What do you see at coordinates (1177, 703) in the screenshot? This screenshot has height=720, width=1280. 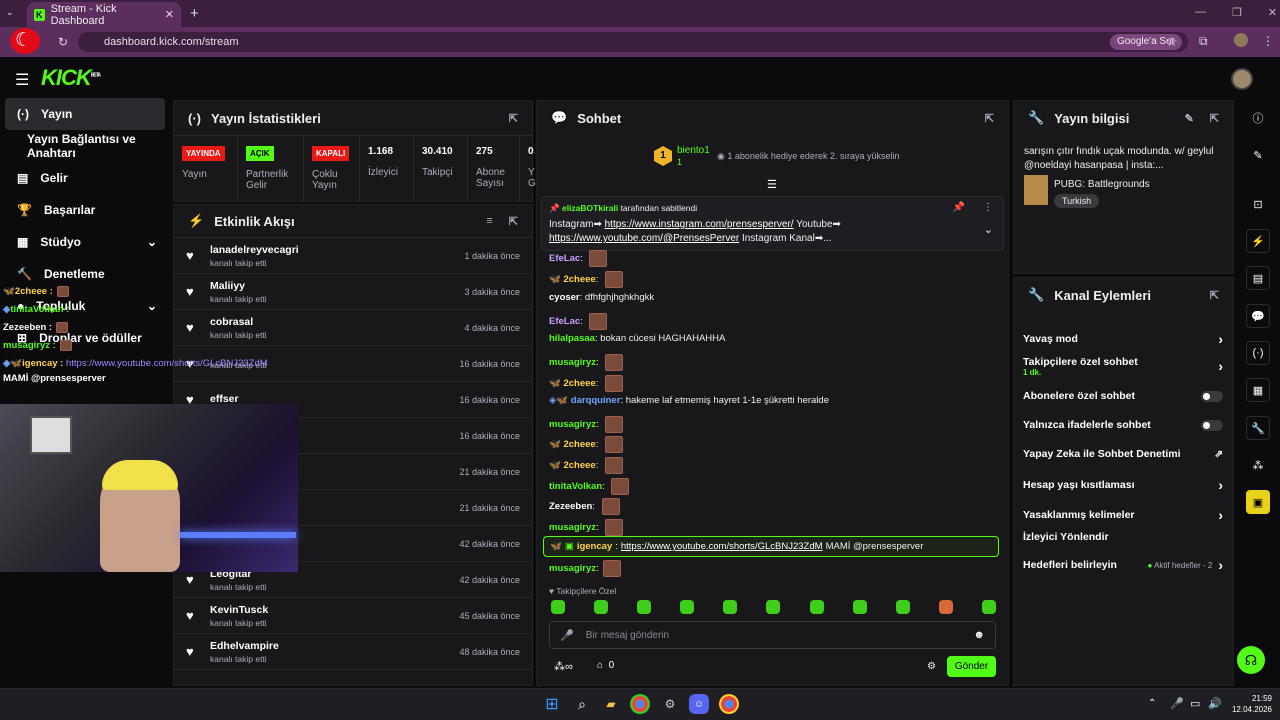 I see `tray-mic-icon: 🎤` at bounding box center [1177, 703].